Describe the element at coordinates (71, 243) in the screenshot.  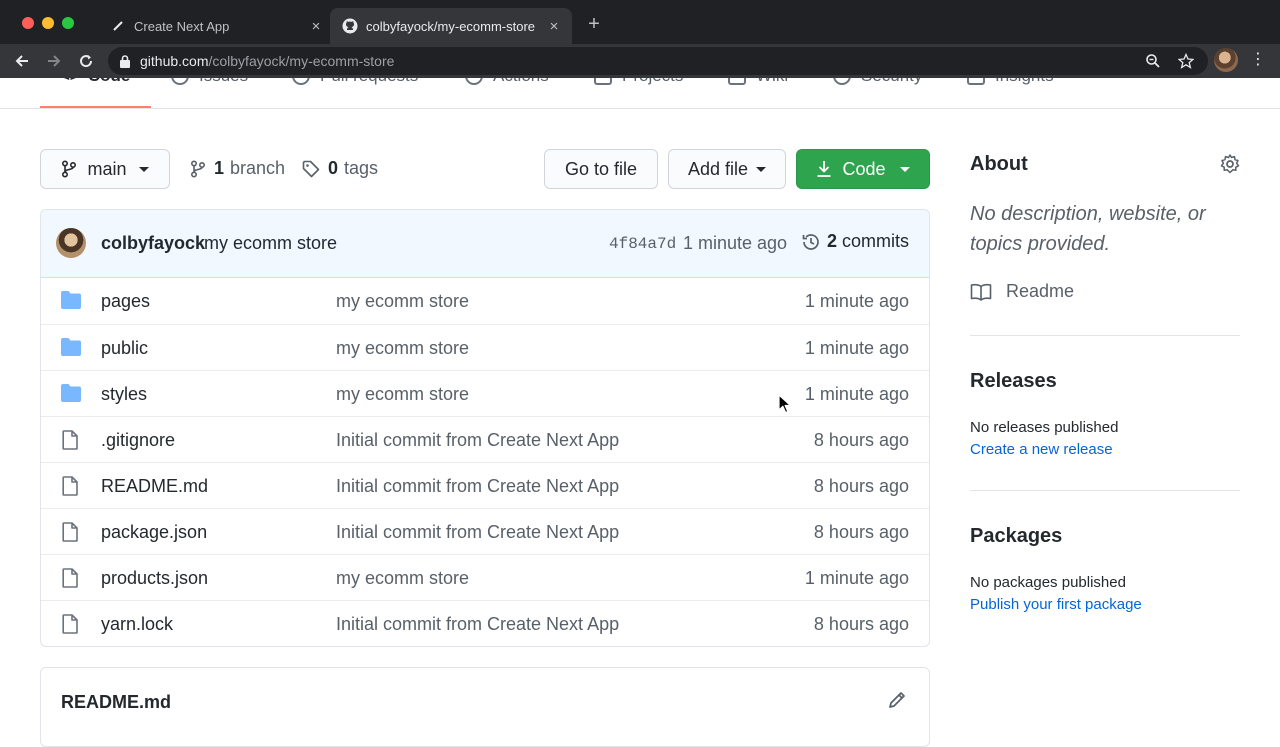
I see `author-avatar` at that location.